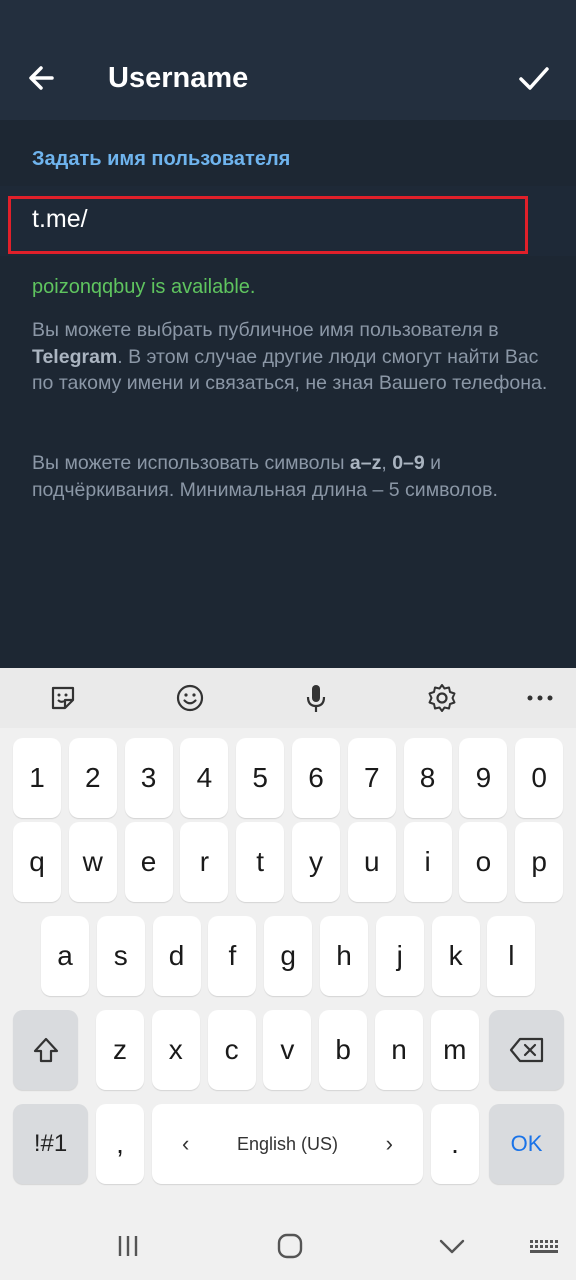 The width and height of the screenshot is (576, 1280). I want to click on username-input: t.me/, so click(60, 219).